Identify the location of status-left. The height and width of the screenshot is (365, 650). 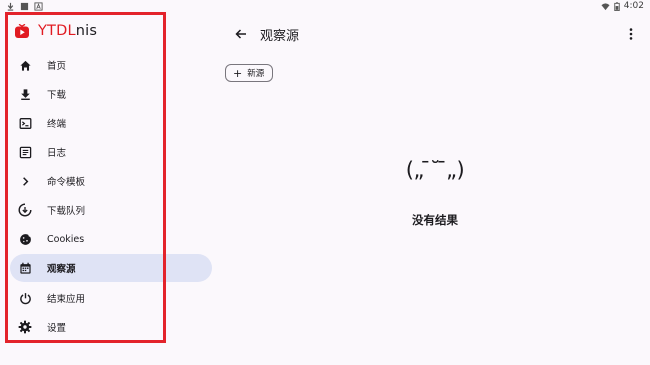
(24, 6).